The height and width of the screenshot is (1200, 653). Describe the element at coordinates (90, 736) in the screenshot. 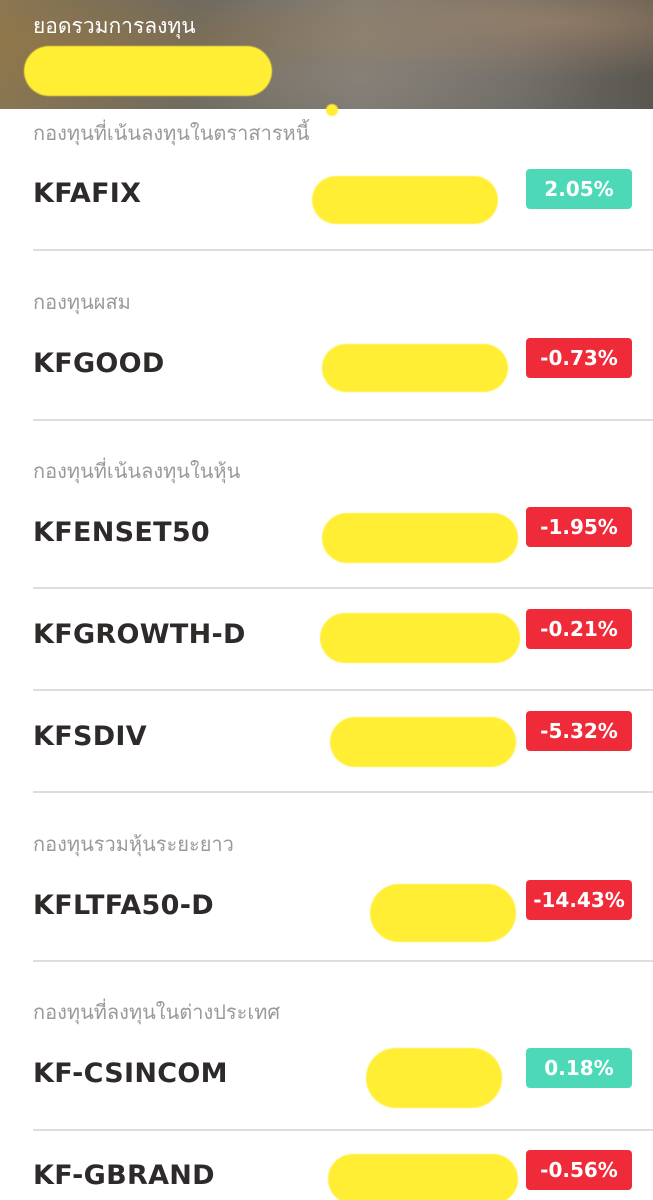

I see `fund-name: KFSDIV` at that location.